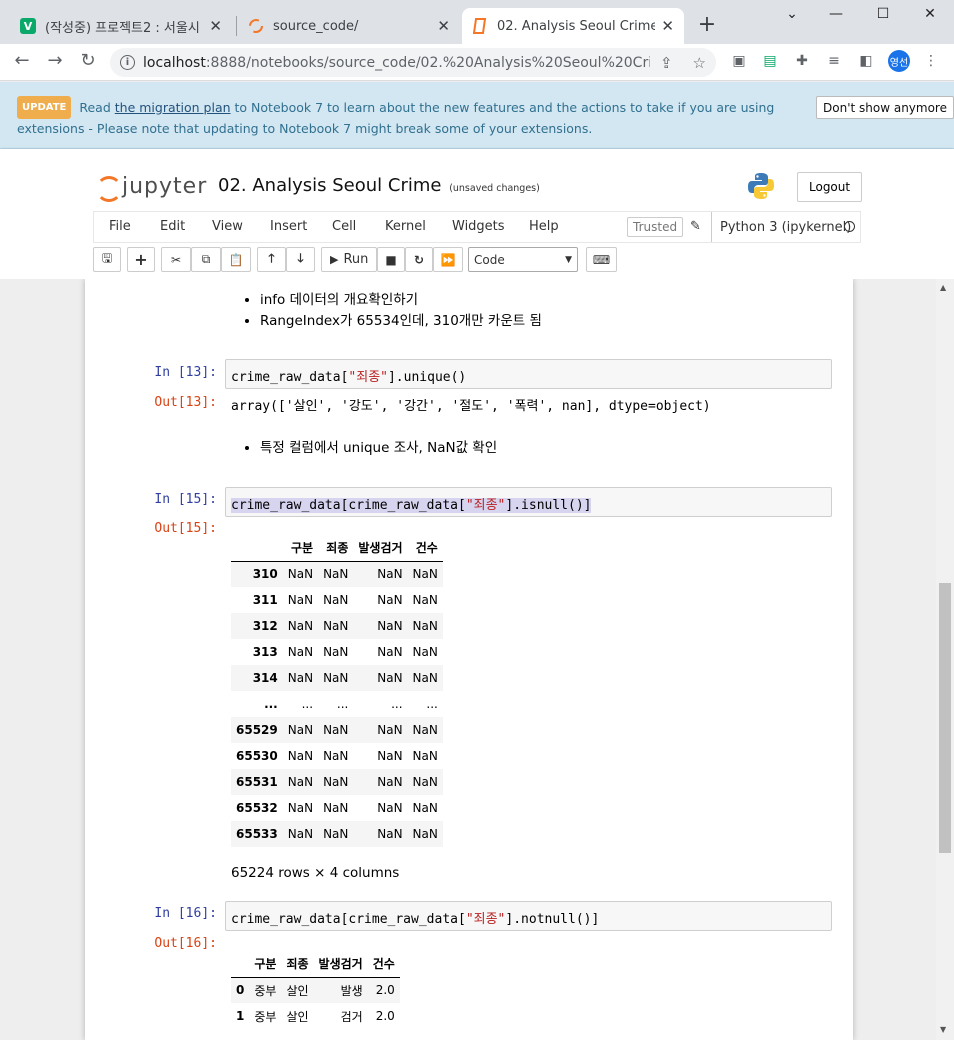  I want to click on restart-run-all-button: ⏩, so click(448, 259).